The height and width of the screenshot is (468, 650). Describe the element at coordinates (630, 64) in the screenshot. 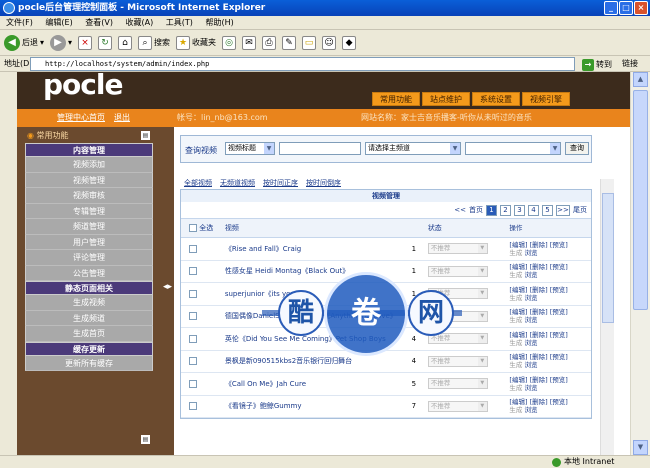

I see `links-button: 链接` at that location.